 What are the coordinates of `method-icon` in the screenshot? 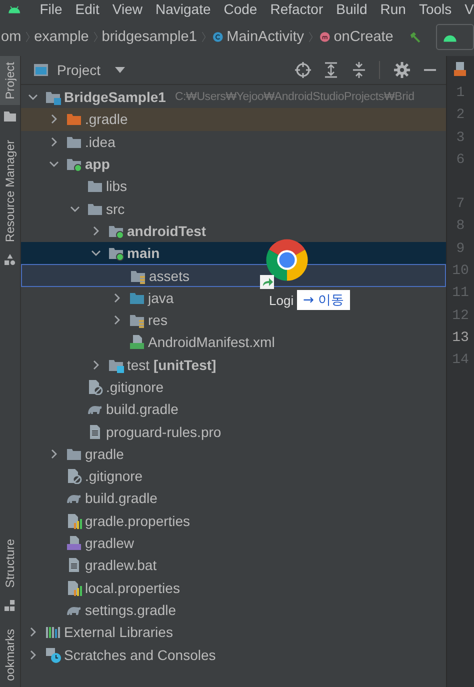 It's located at (325, 37).